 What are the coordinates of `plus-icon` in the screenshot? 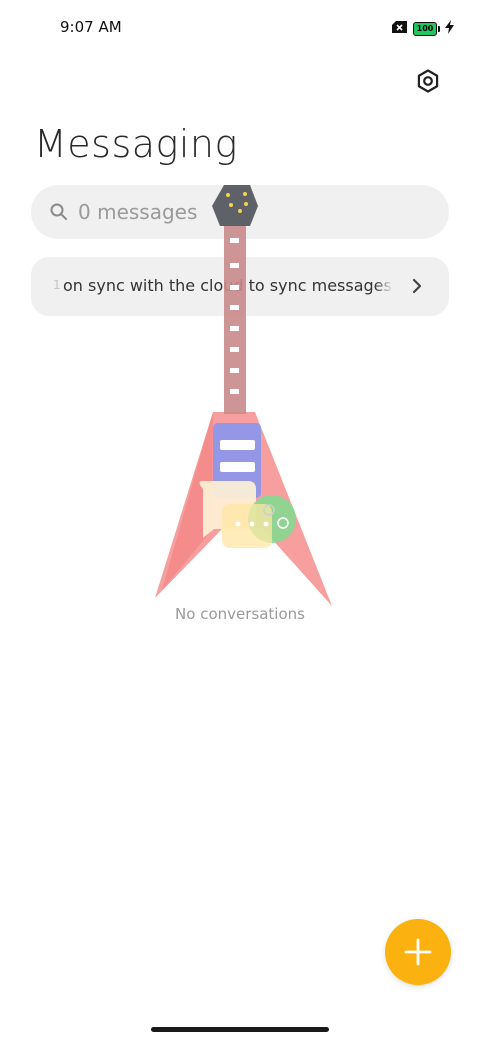 It's located at (418, 952).